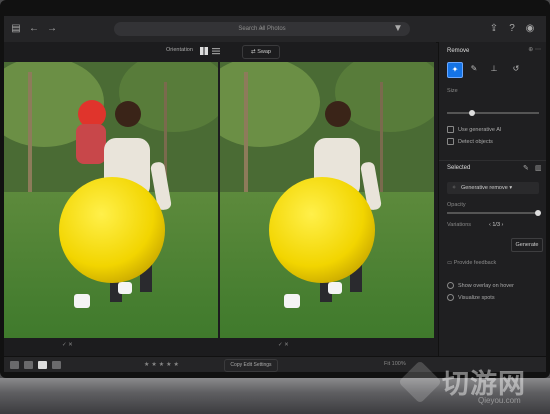  I want to click on compare-bar: Orientation ⇄ Swap, so click(220, 52).